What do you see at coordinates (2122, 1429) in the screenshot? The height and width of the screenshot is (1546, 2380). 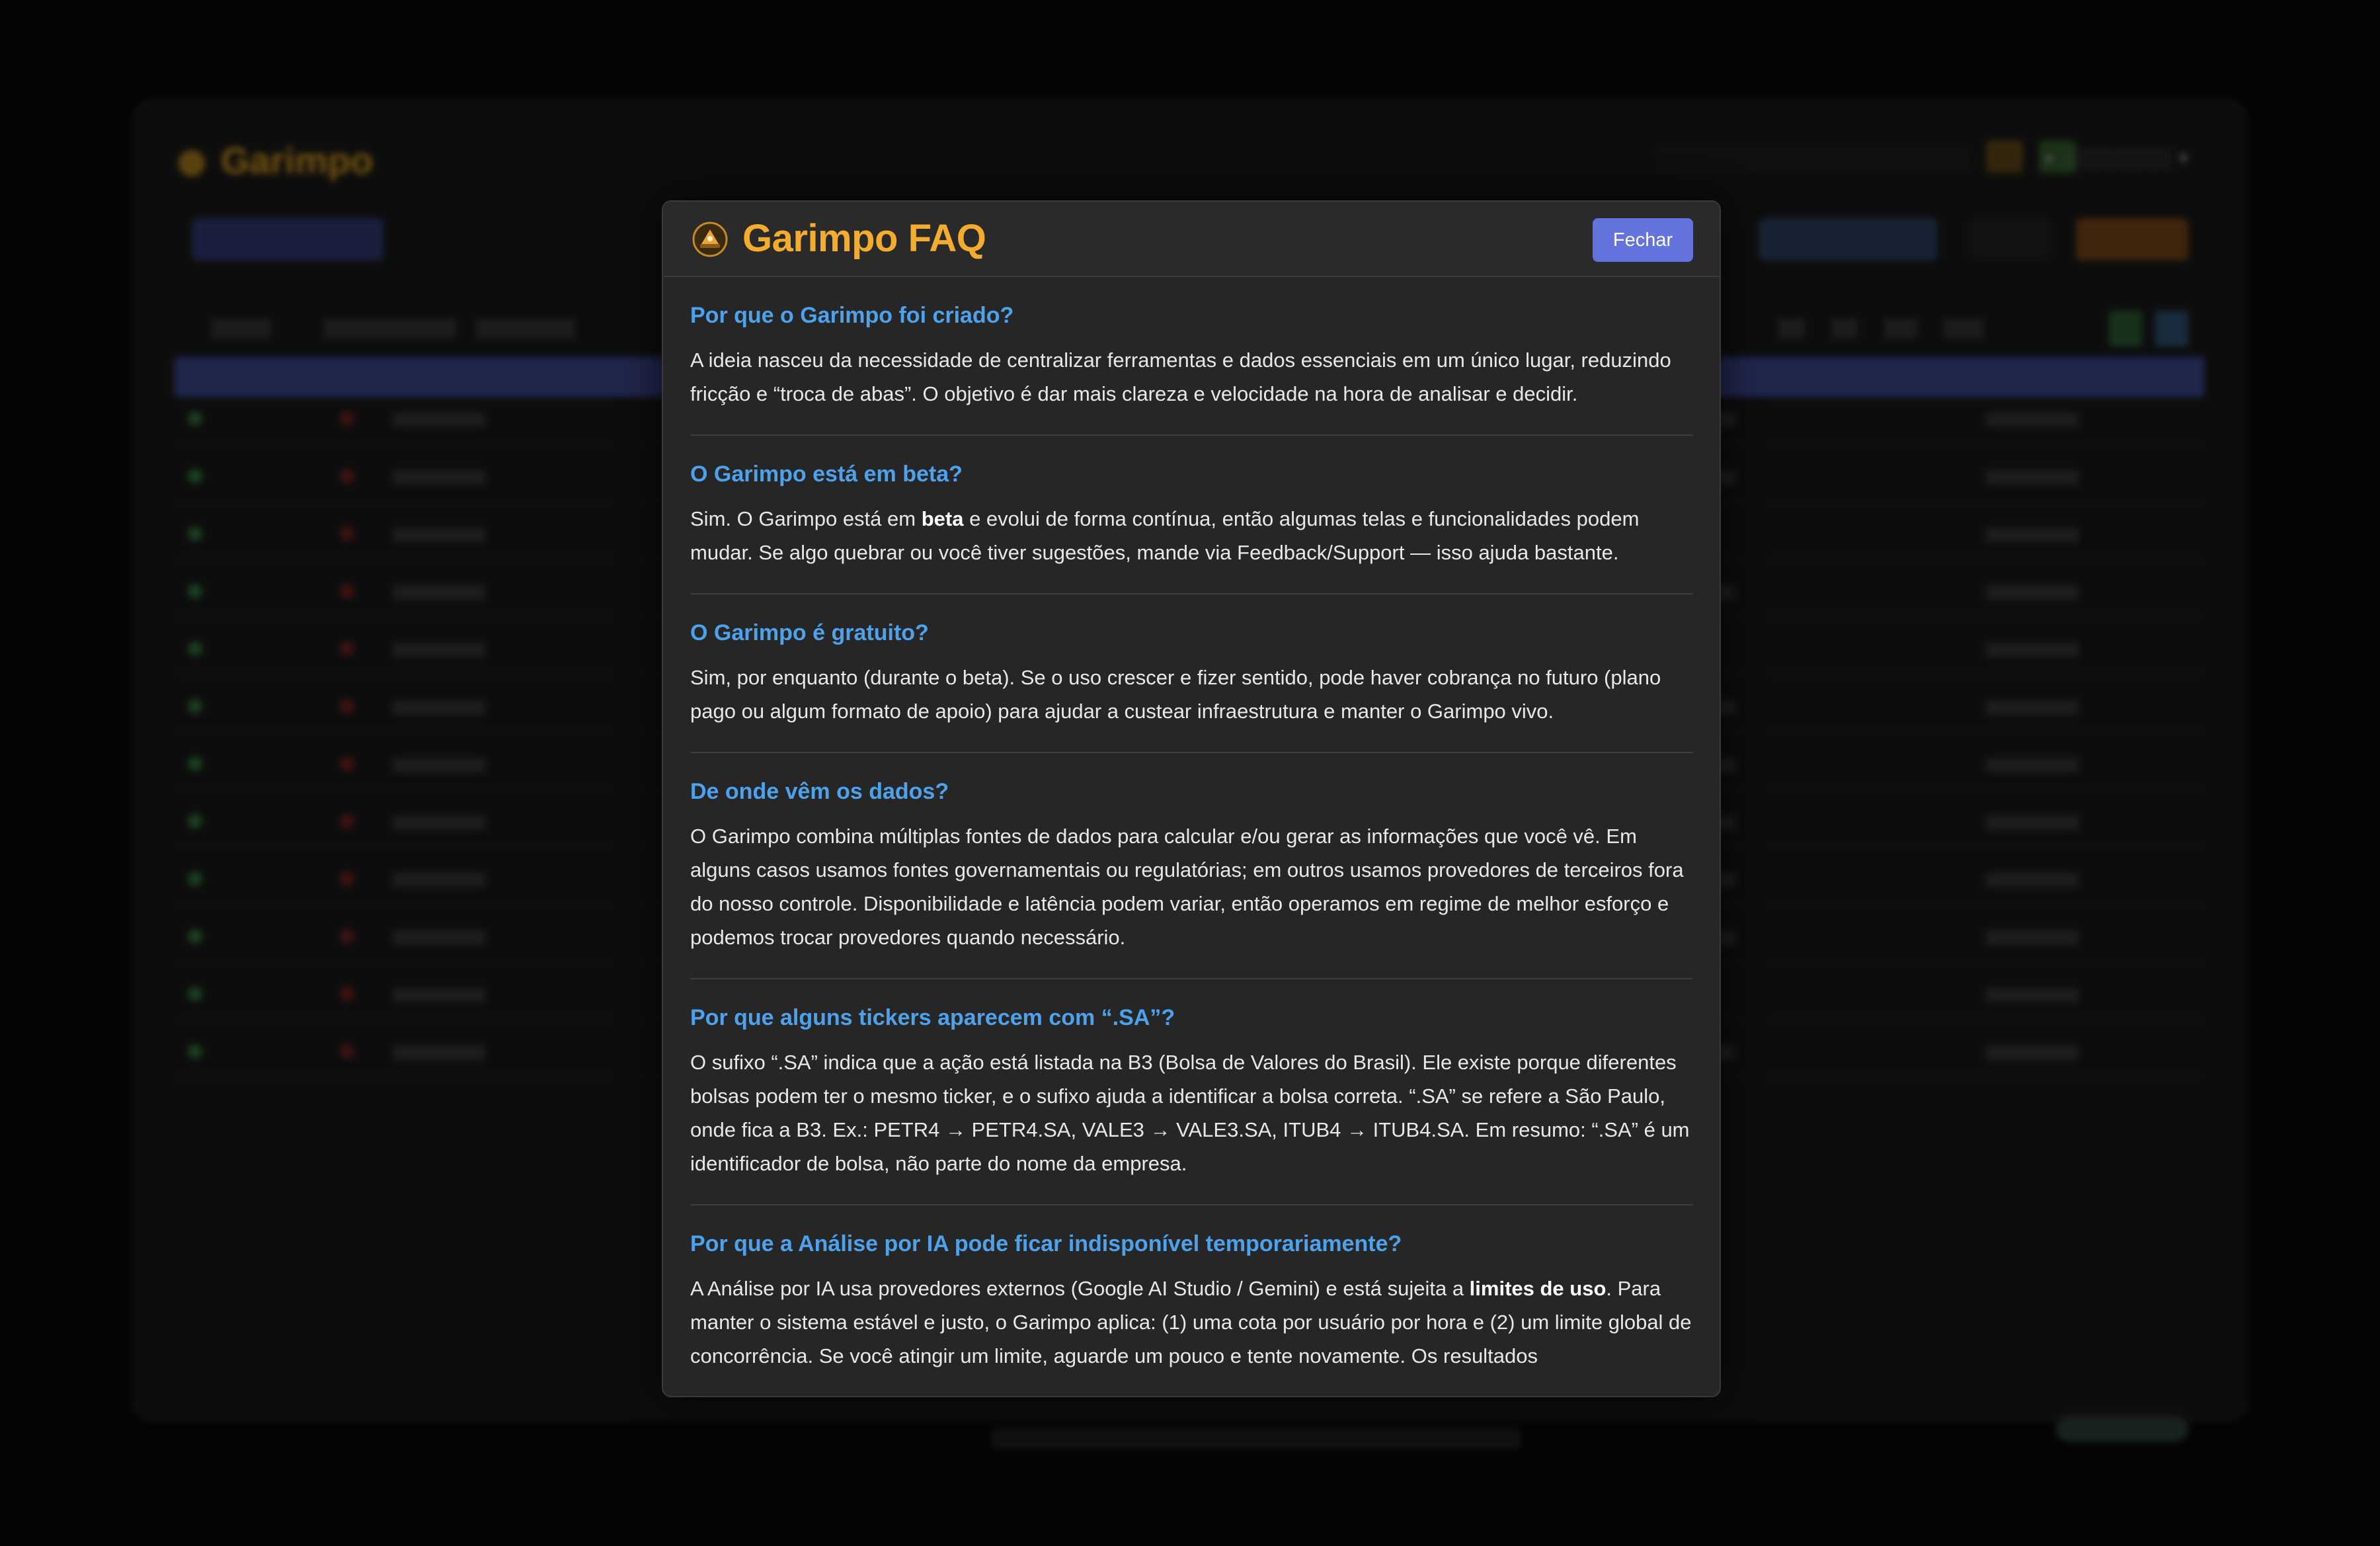 I see `floating-pill` at bounding box center [2122, 1429].